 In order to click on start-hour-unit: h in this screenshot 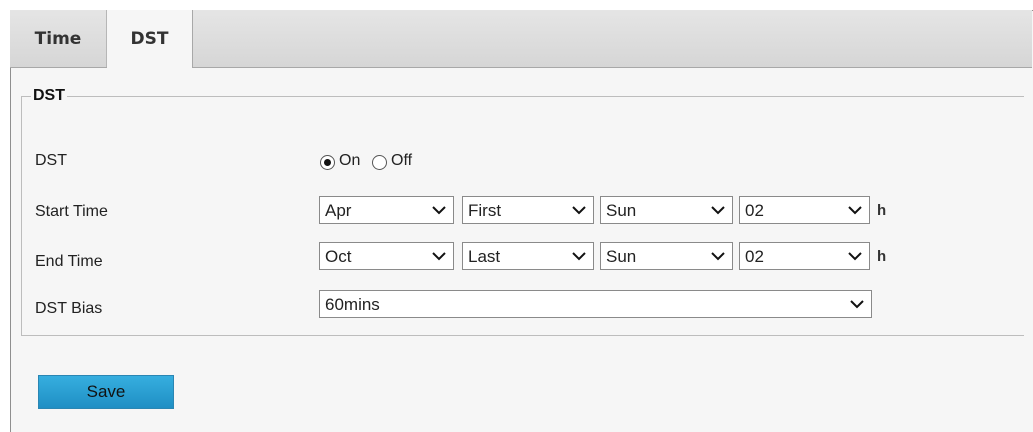, I will do `click(882, 210)`.